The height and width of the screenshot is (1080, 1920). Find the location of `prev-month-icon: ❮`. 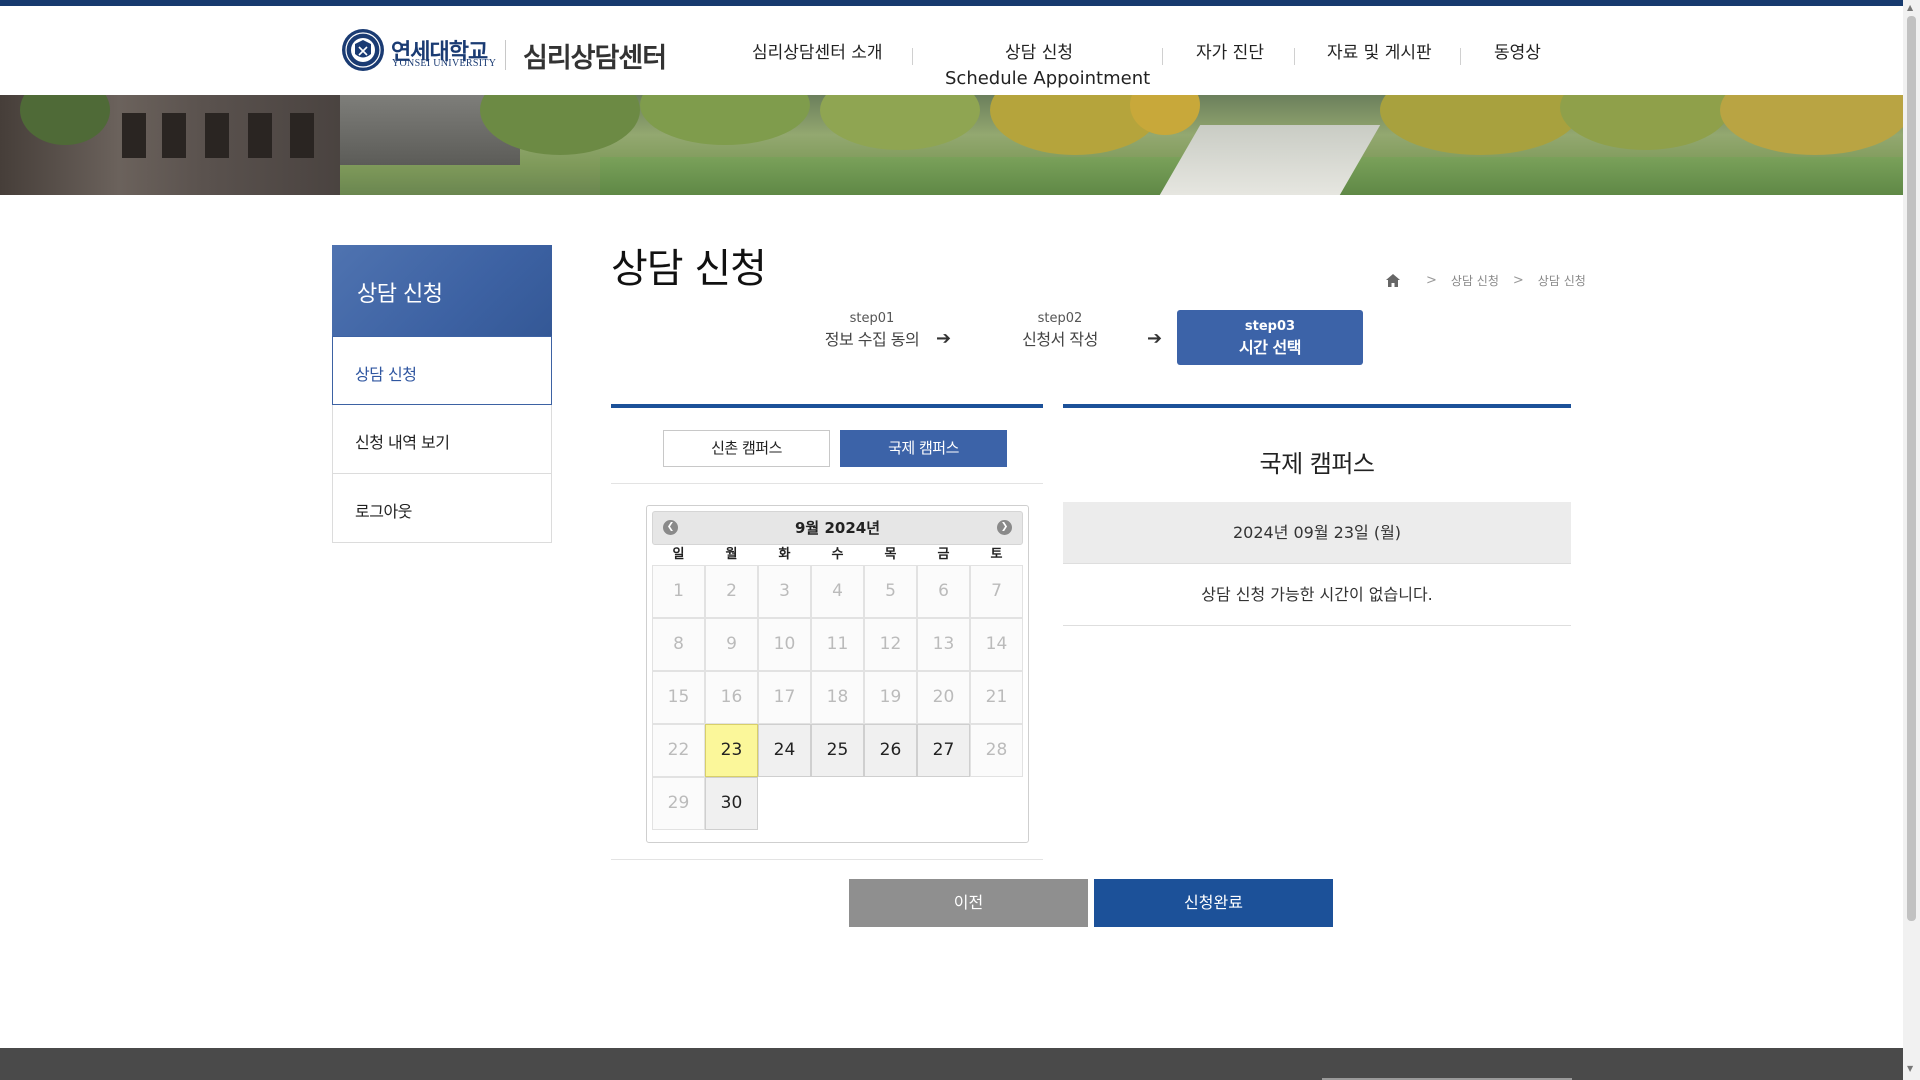

prev-month-icon: ❮ is located at coordinates (670, 527).